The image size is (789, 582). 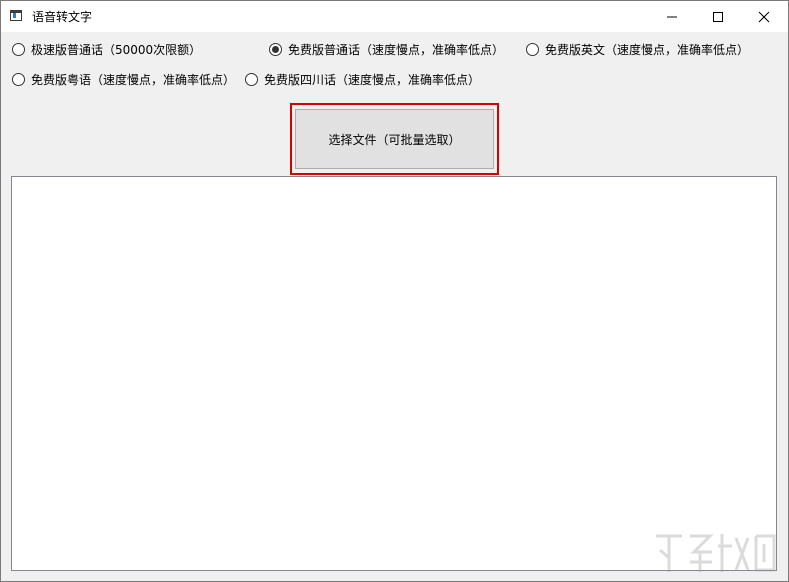 I want to click on radio-label: 极速版普通话（50000次限额）, so click(x=116, y=49).